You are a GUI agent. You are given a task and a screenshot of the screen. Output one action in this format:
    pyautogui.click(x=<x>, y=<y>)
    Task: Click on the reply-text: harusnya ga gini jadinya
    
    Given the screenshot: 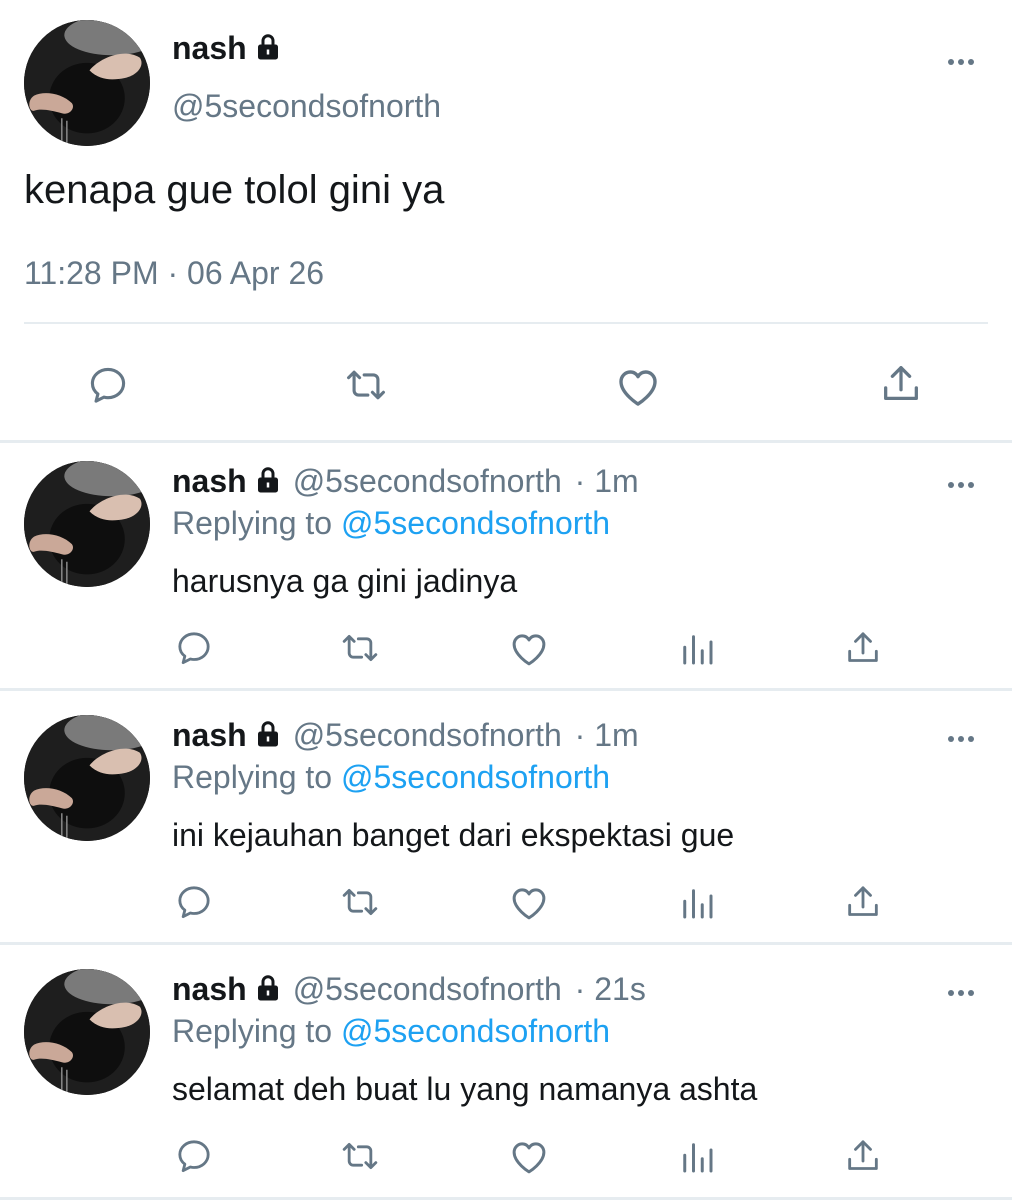 What is the action you would take?
    pyautogui.click(x=345, y=581)
    